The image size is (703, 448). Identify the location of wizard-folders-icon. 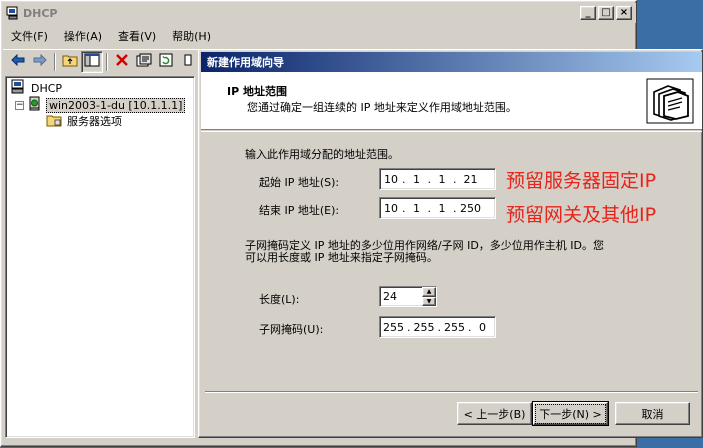
(670, 101).